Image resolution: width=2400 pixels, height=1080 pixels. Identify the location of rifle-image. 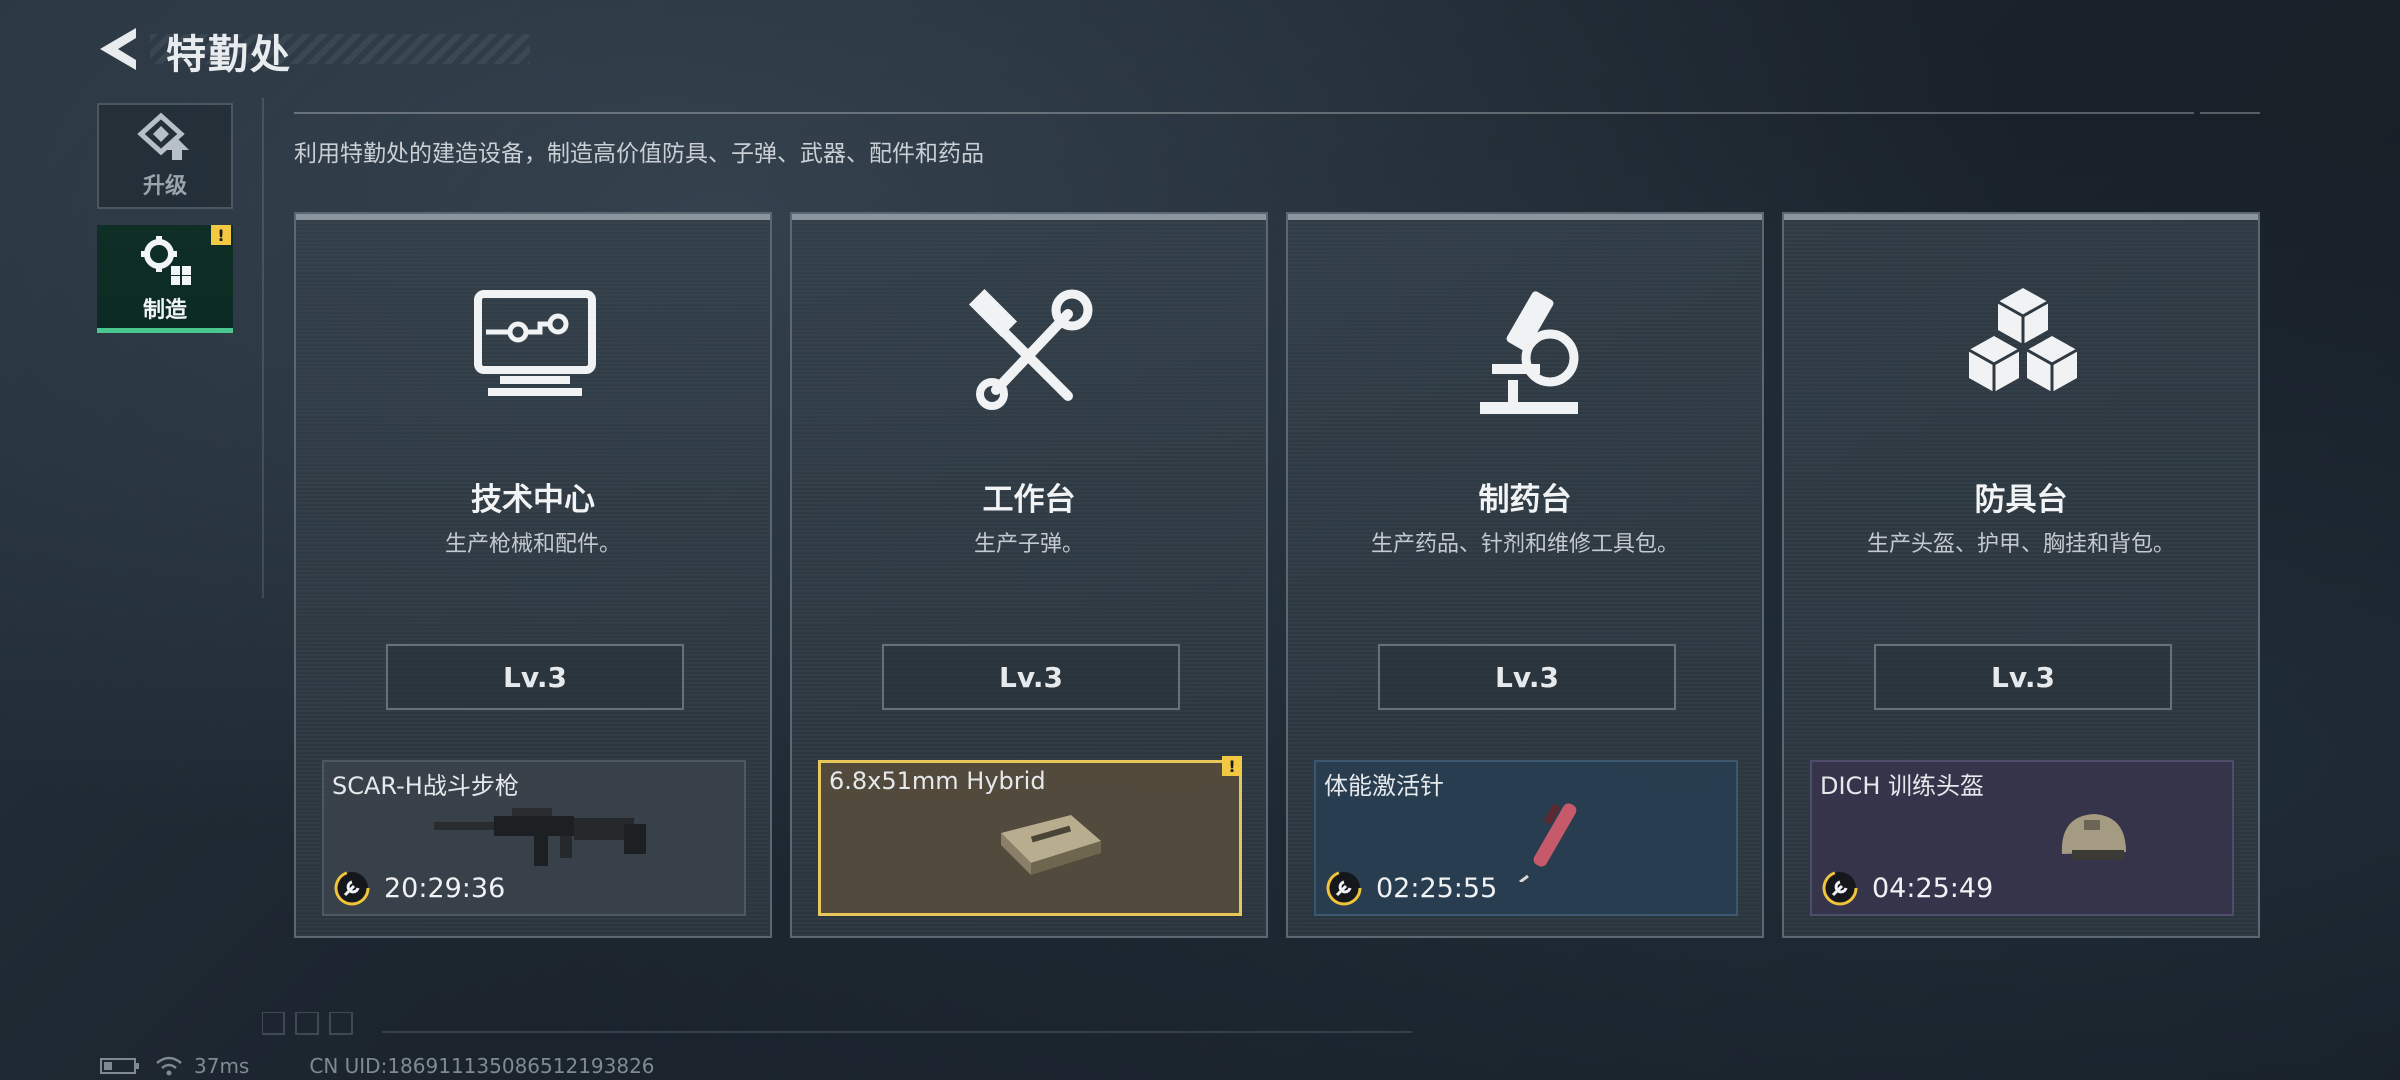
(540, 837).